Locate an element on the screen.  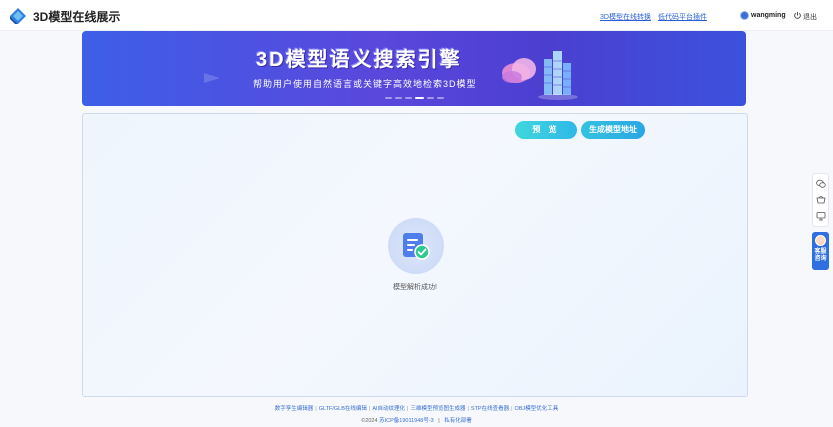
success-badge is located at coordinates (416, 246).